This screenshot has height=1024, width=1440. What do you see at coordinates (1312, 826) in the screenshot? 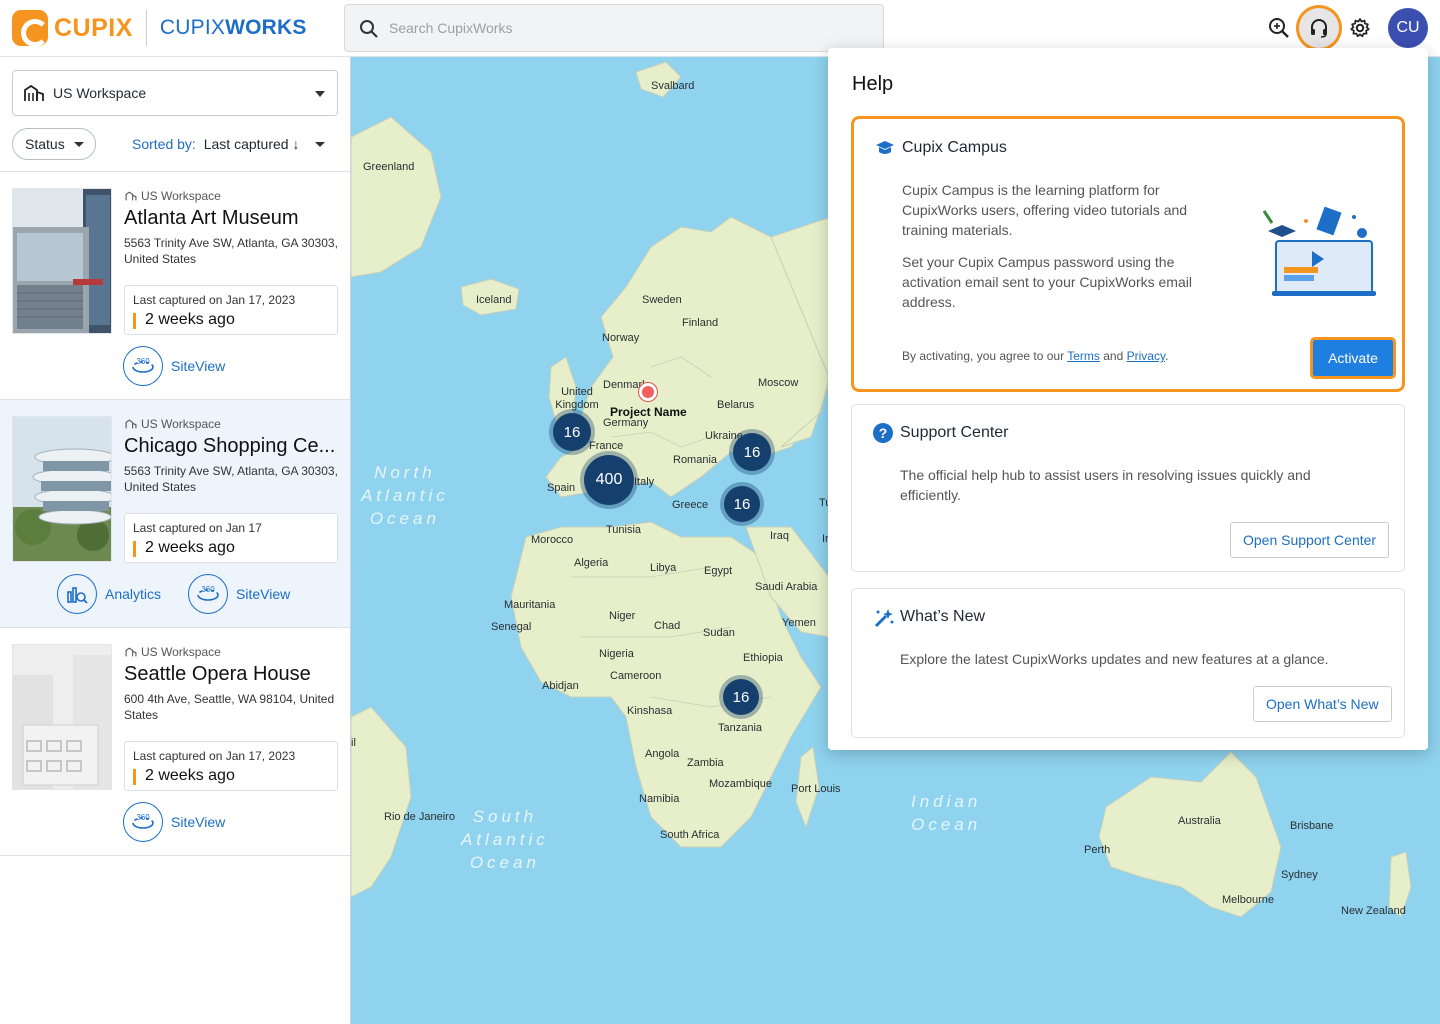
I see `map-label: Brisbane` at bounding box center [1312, 826].